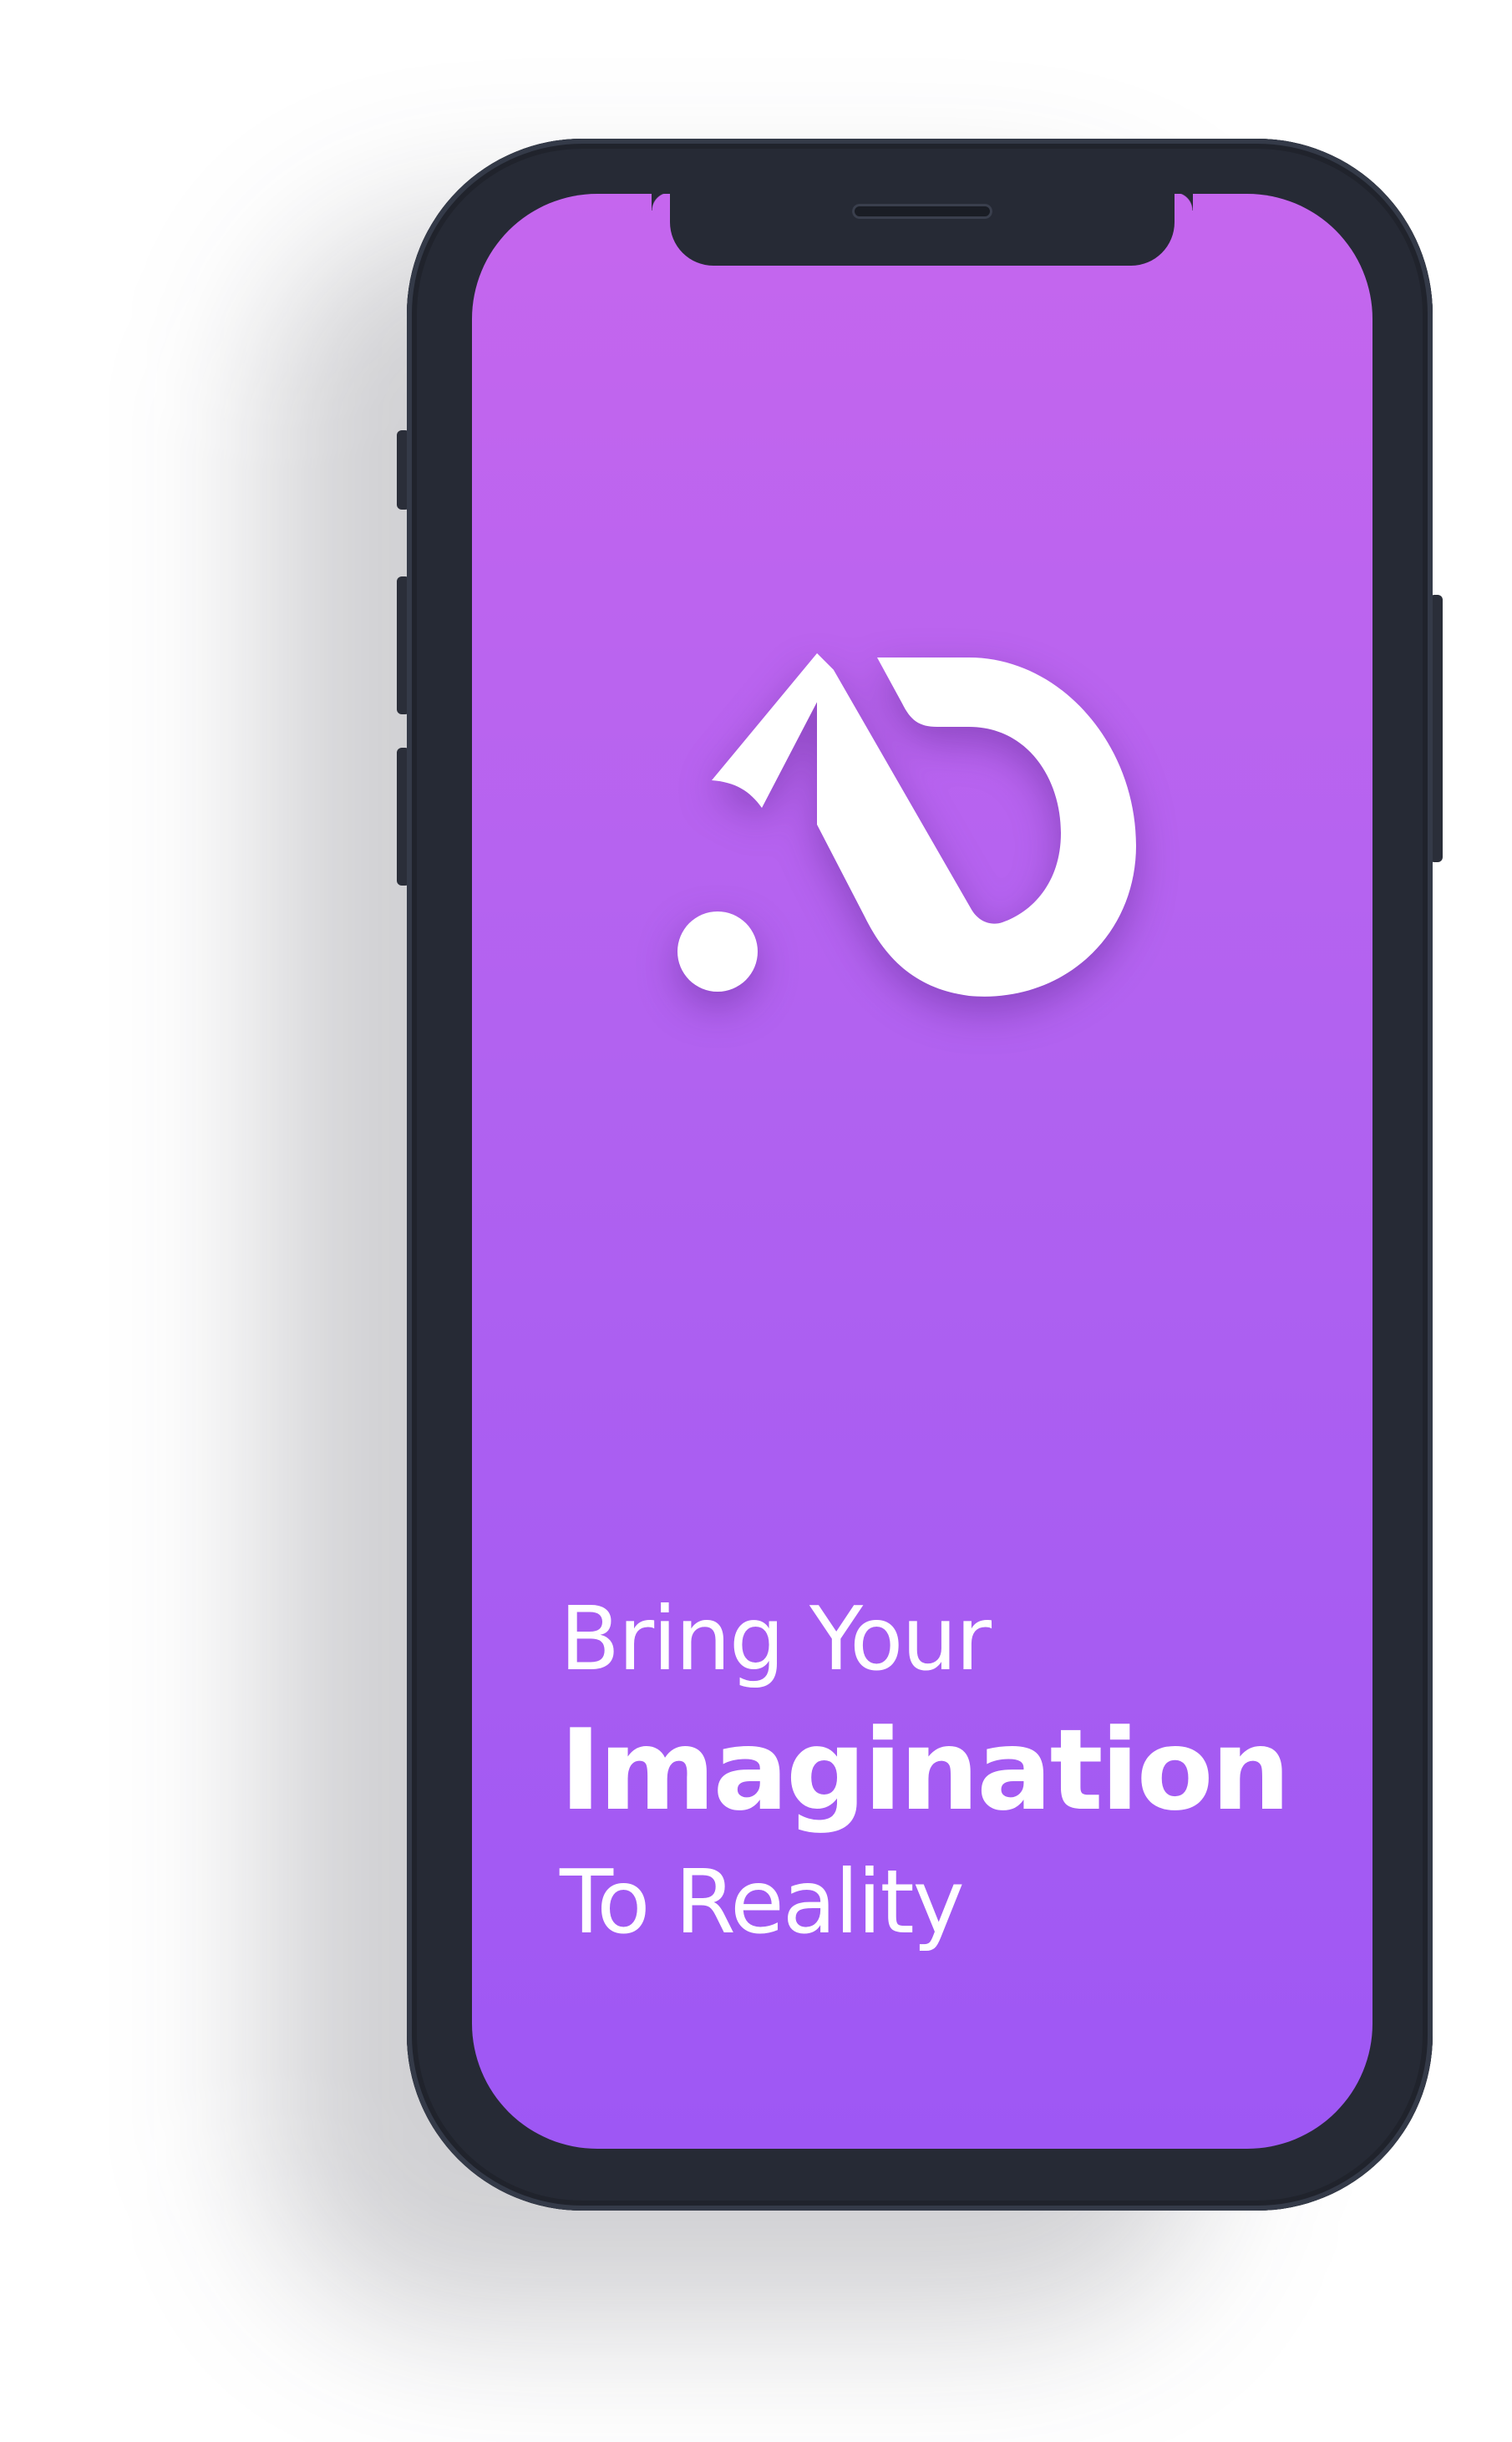  What do you see at coordinates (762, 1902) in the screenshot?
I see `tagline-line-3: To Reality` at bounding box center [762, 1902].